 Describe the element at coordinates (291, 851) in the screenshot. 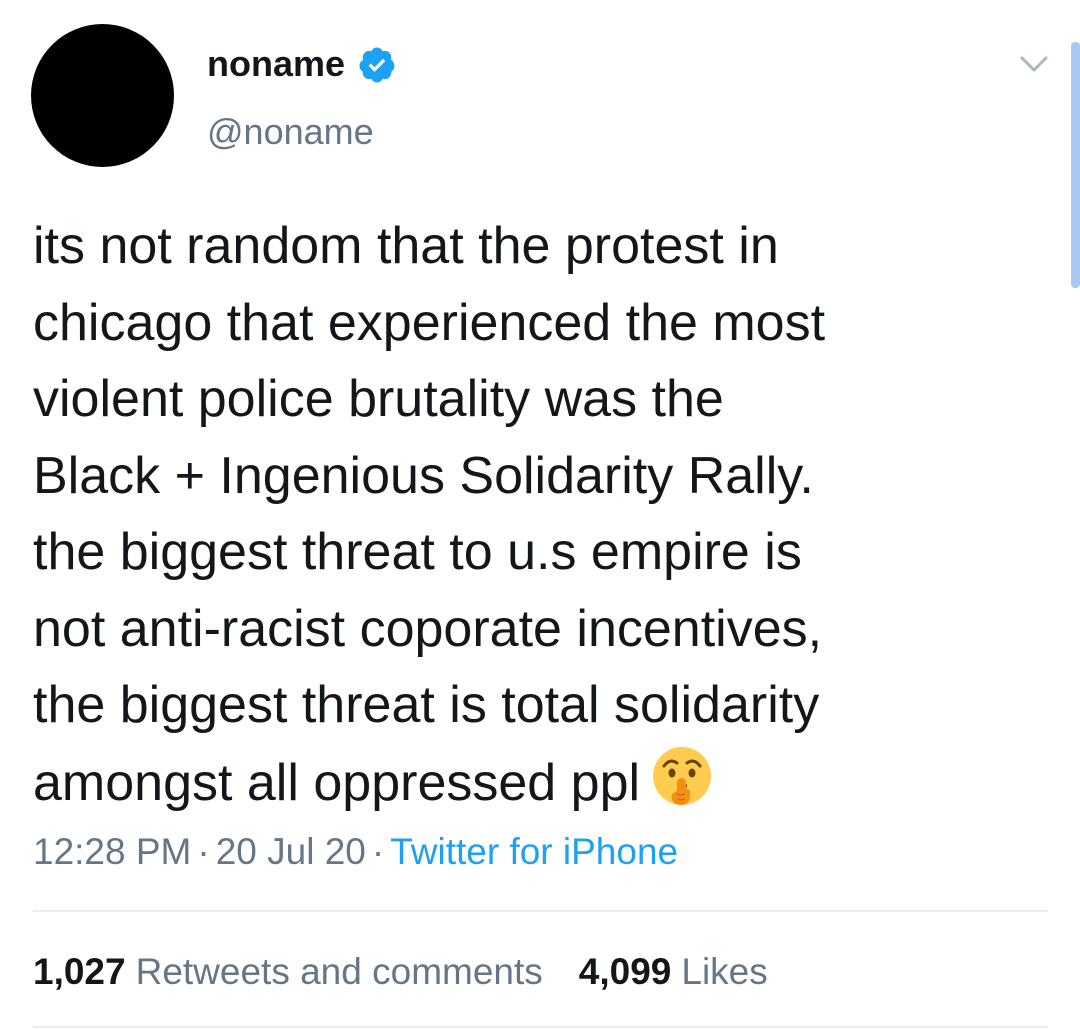

I see `tweet-date: 20 Jul 20` at that location.